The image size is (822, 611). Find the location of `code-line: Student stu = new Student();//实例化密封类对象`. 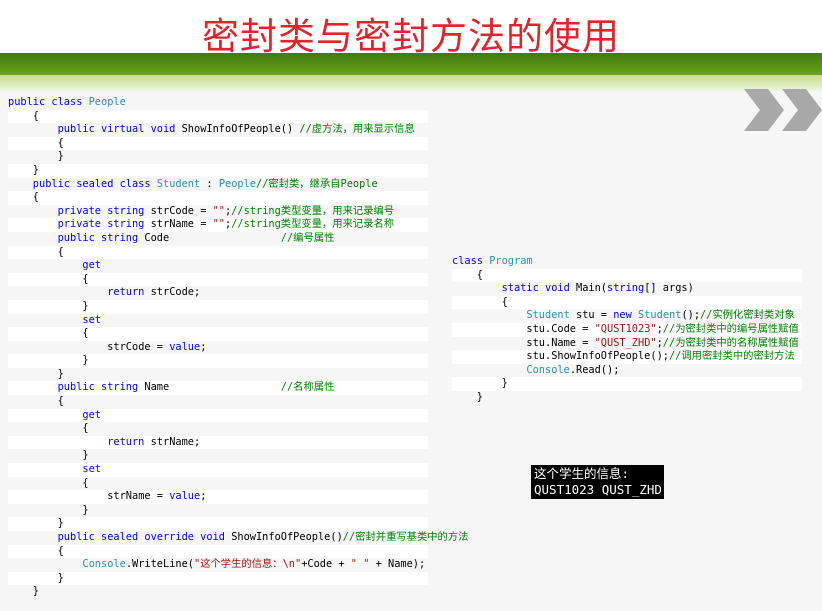

code-line: Student stu = new Student();//实例化密封类对象 is located at coordinates (627, 316).